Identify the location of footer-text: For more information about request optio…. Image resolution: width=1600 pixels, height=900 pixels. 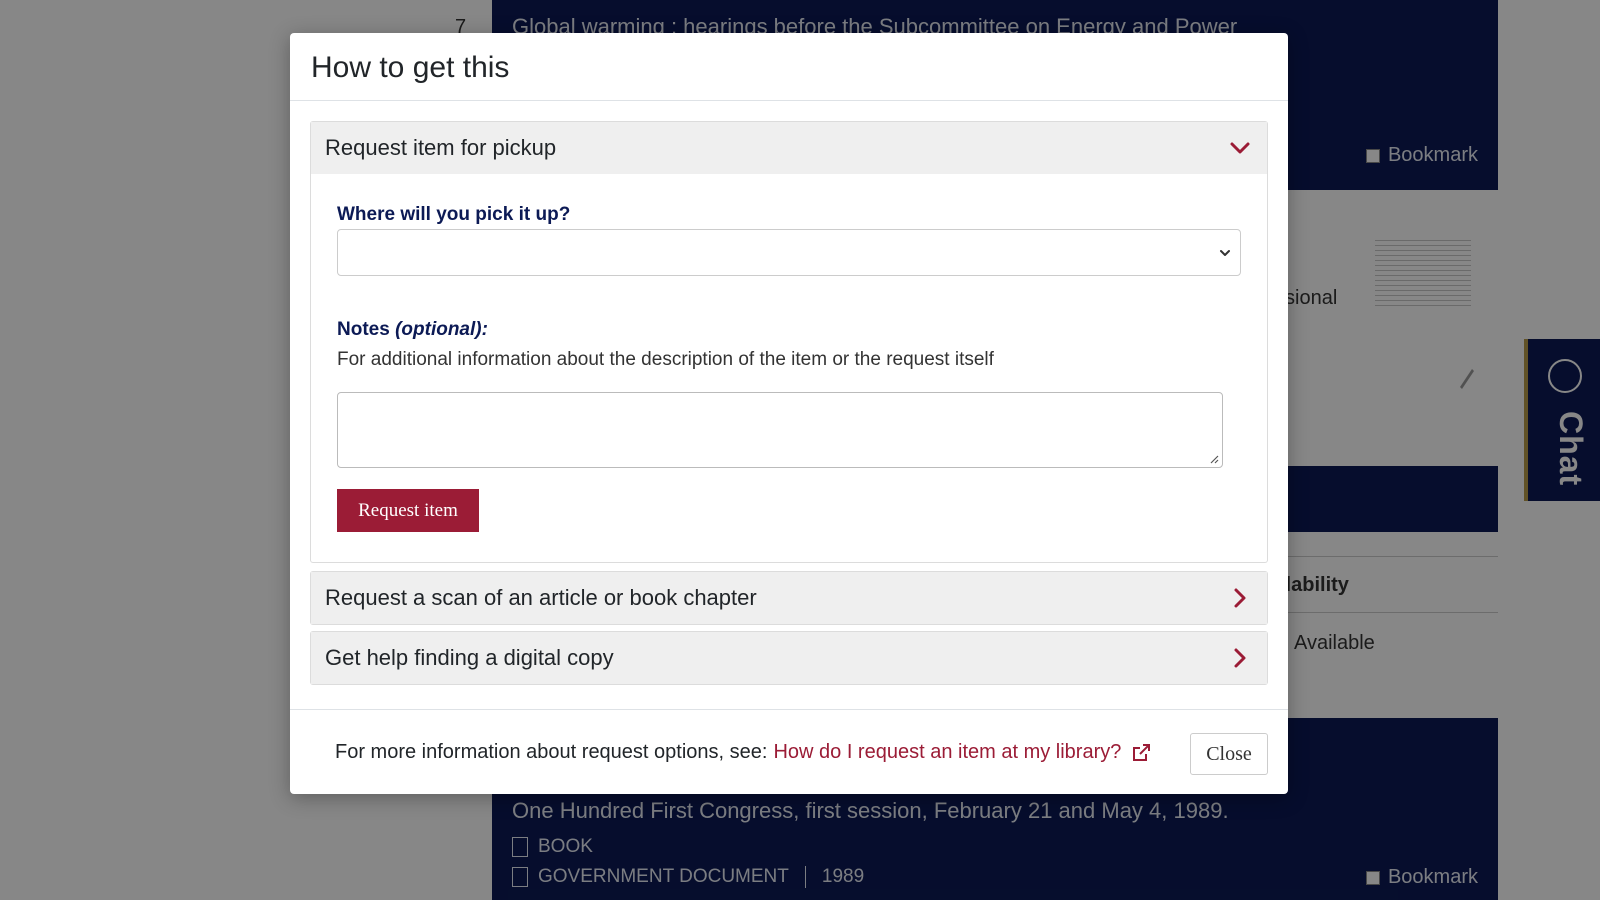
(551, 752).